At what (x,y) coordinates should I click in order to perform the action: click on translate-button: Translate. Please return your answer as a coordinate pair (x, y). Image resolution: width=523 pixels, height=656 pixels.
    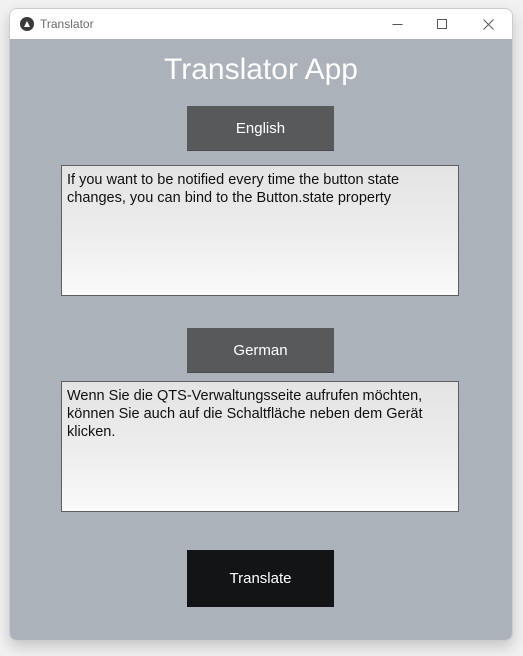
    Looking at the image, I should click on (260, 578).